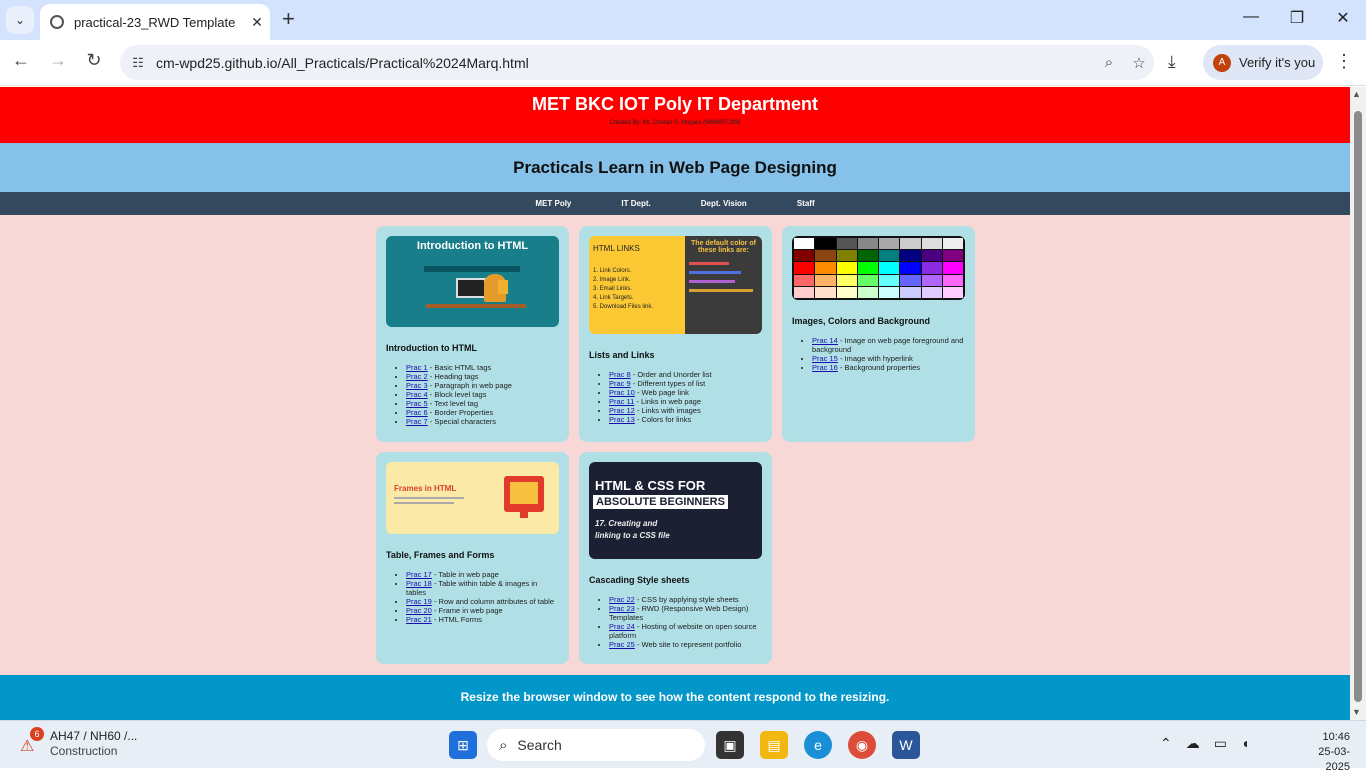  What do you see at coordinates (1172, 62) in the screenshot?
I see `download-icon: ⤓` at bounding box center [1172, 62].